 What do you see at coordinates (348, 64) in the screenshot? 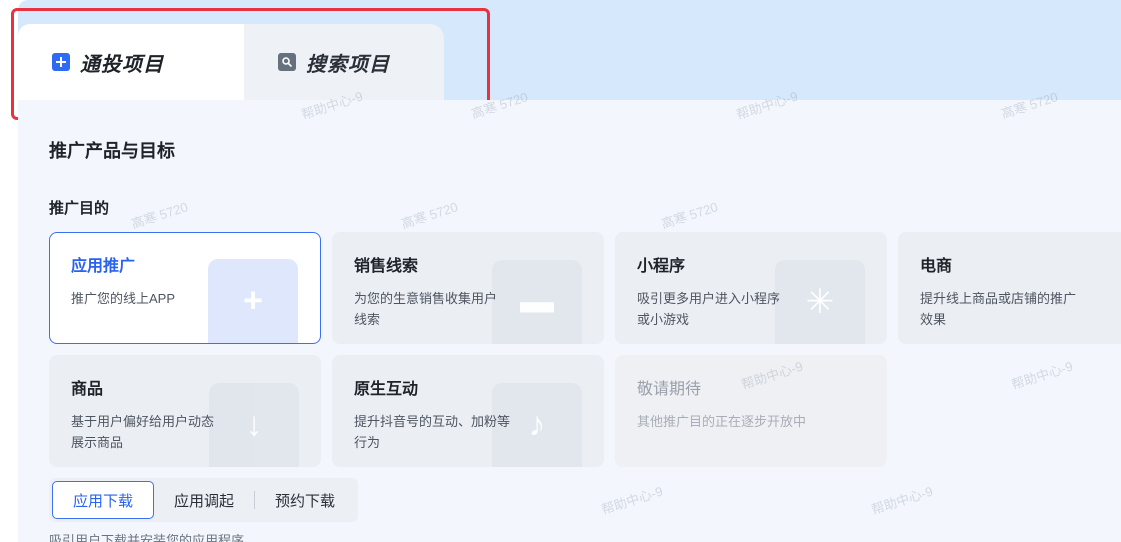
I see `tab-label: 搜索项目` at bounding box center [348, 64].